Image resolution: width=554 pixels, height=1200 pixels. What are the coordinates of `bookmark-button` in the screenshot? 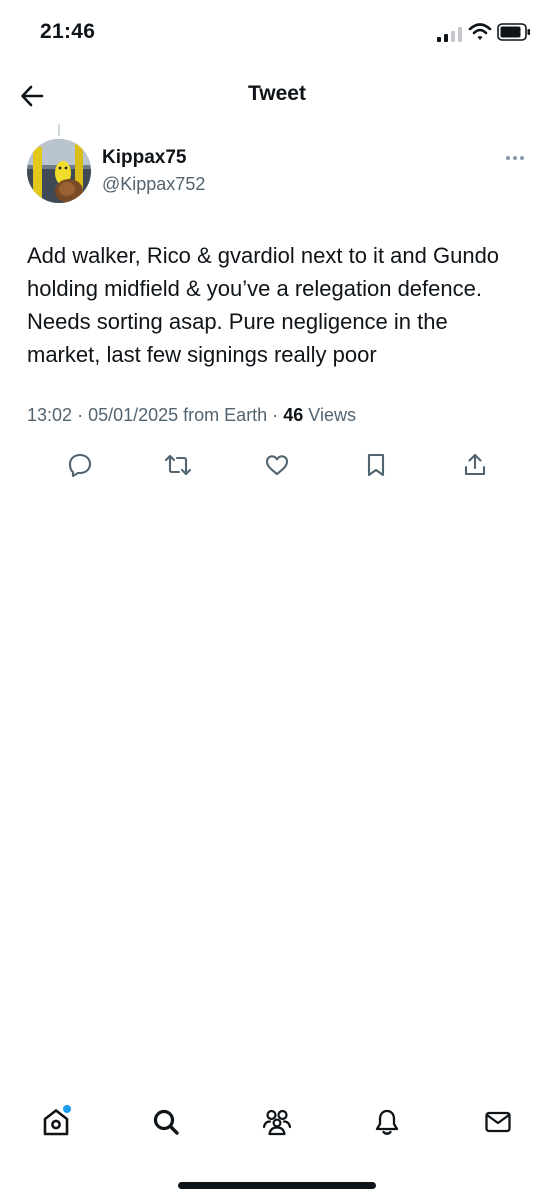 It's located at (376, 465).